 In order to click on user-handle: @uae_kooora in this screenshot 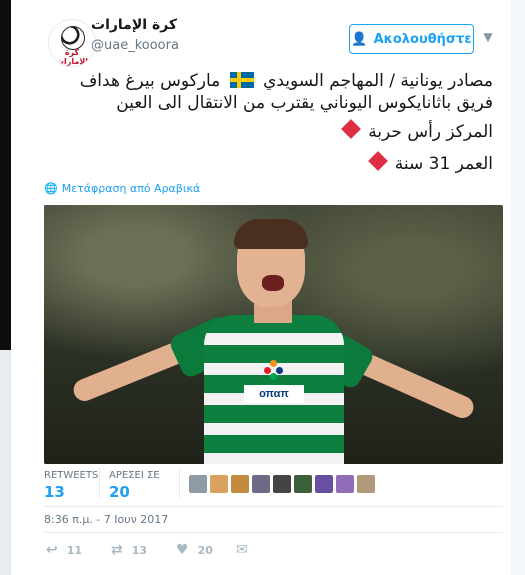, I will do `click(135, 45)`.